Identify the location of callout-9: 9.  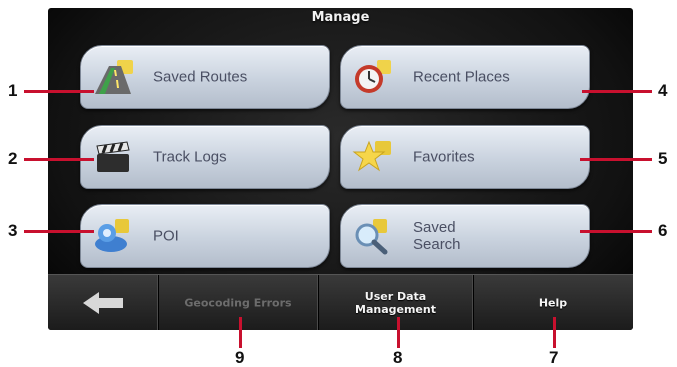
(240, 357).